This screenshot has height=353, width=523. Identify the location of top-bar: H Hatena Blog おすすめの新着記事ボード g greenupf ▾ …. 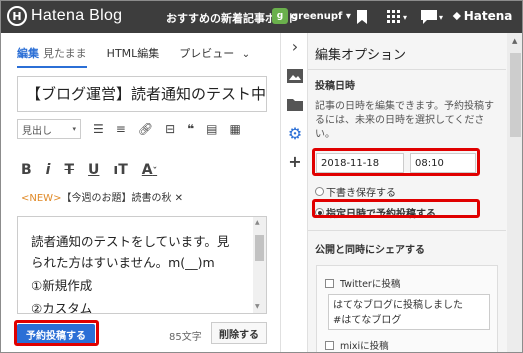
(261, 17).